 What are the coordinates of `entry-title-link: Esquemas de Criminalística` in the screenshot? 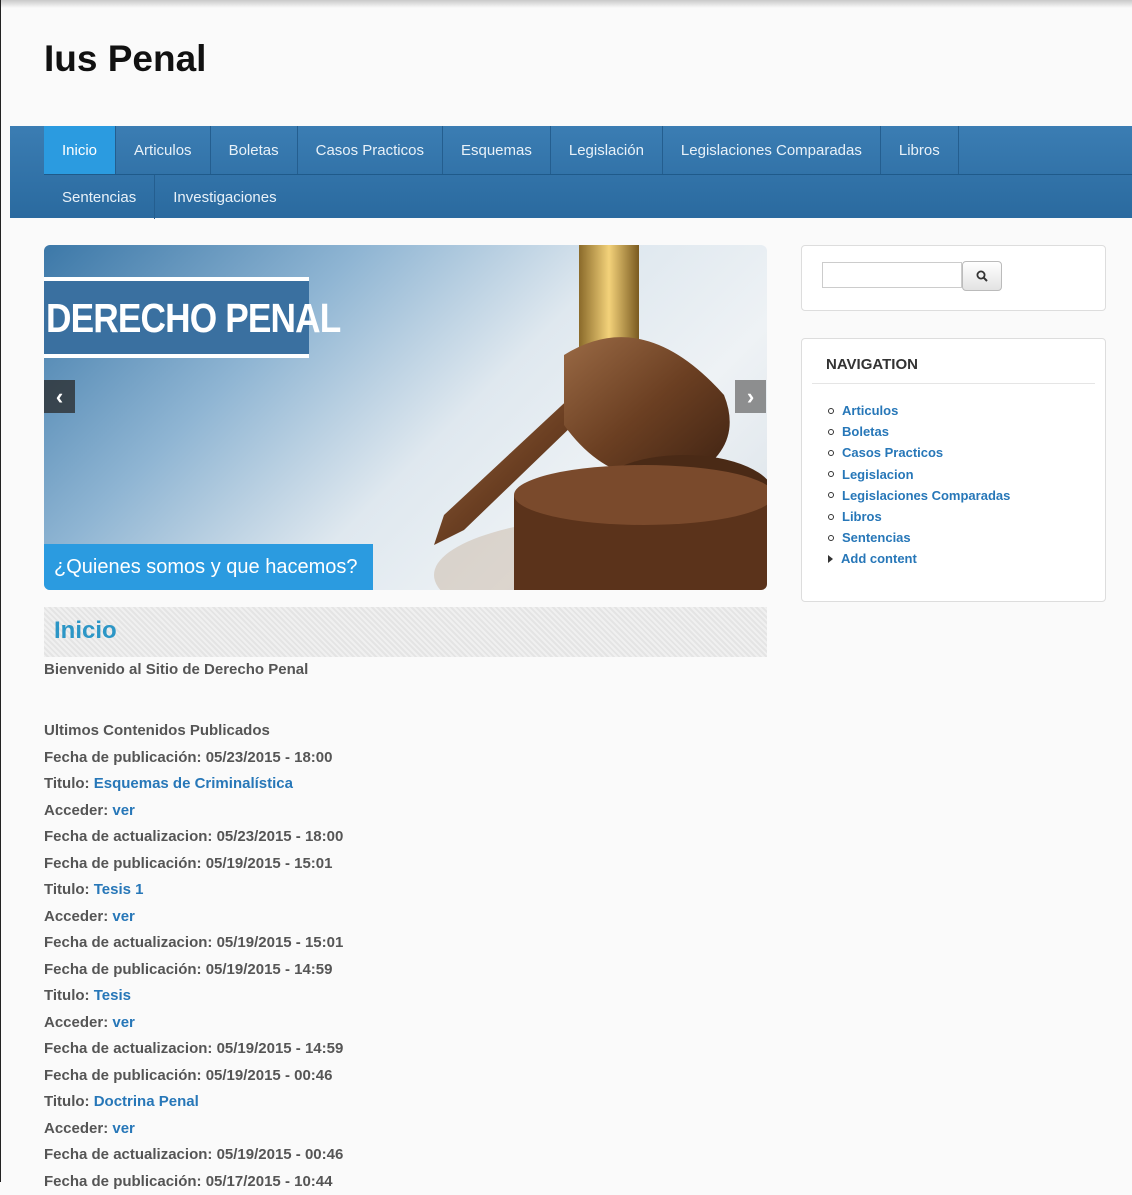 It's located at (193, 783).